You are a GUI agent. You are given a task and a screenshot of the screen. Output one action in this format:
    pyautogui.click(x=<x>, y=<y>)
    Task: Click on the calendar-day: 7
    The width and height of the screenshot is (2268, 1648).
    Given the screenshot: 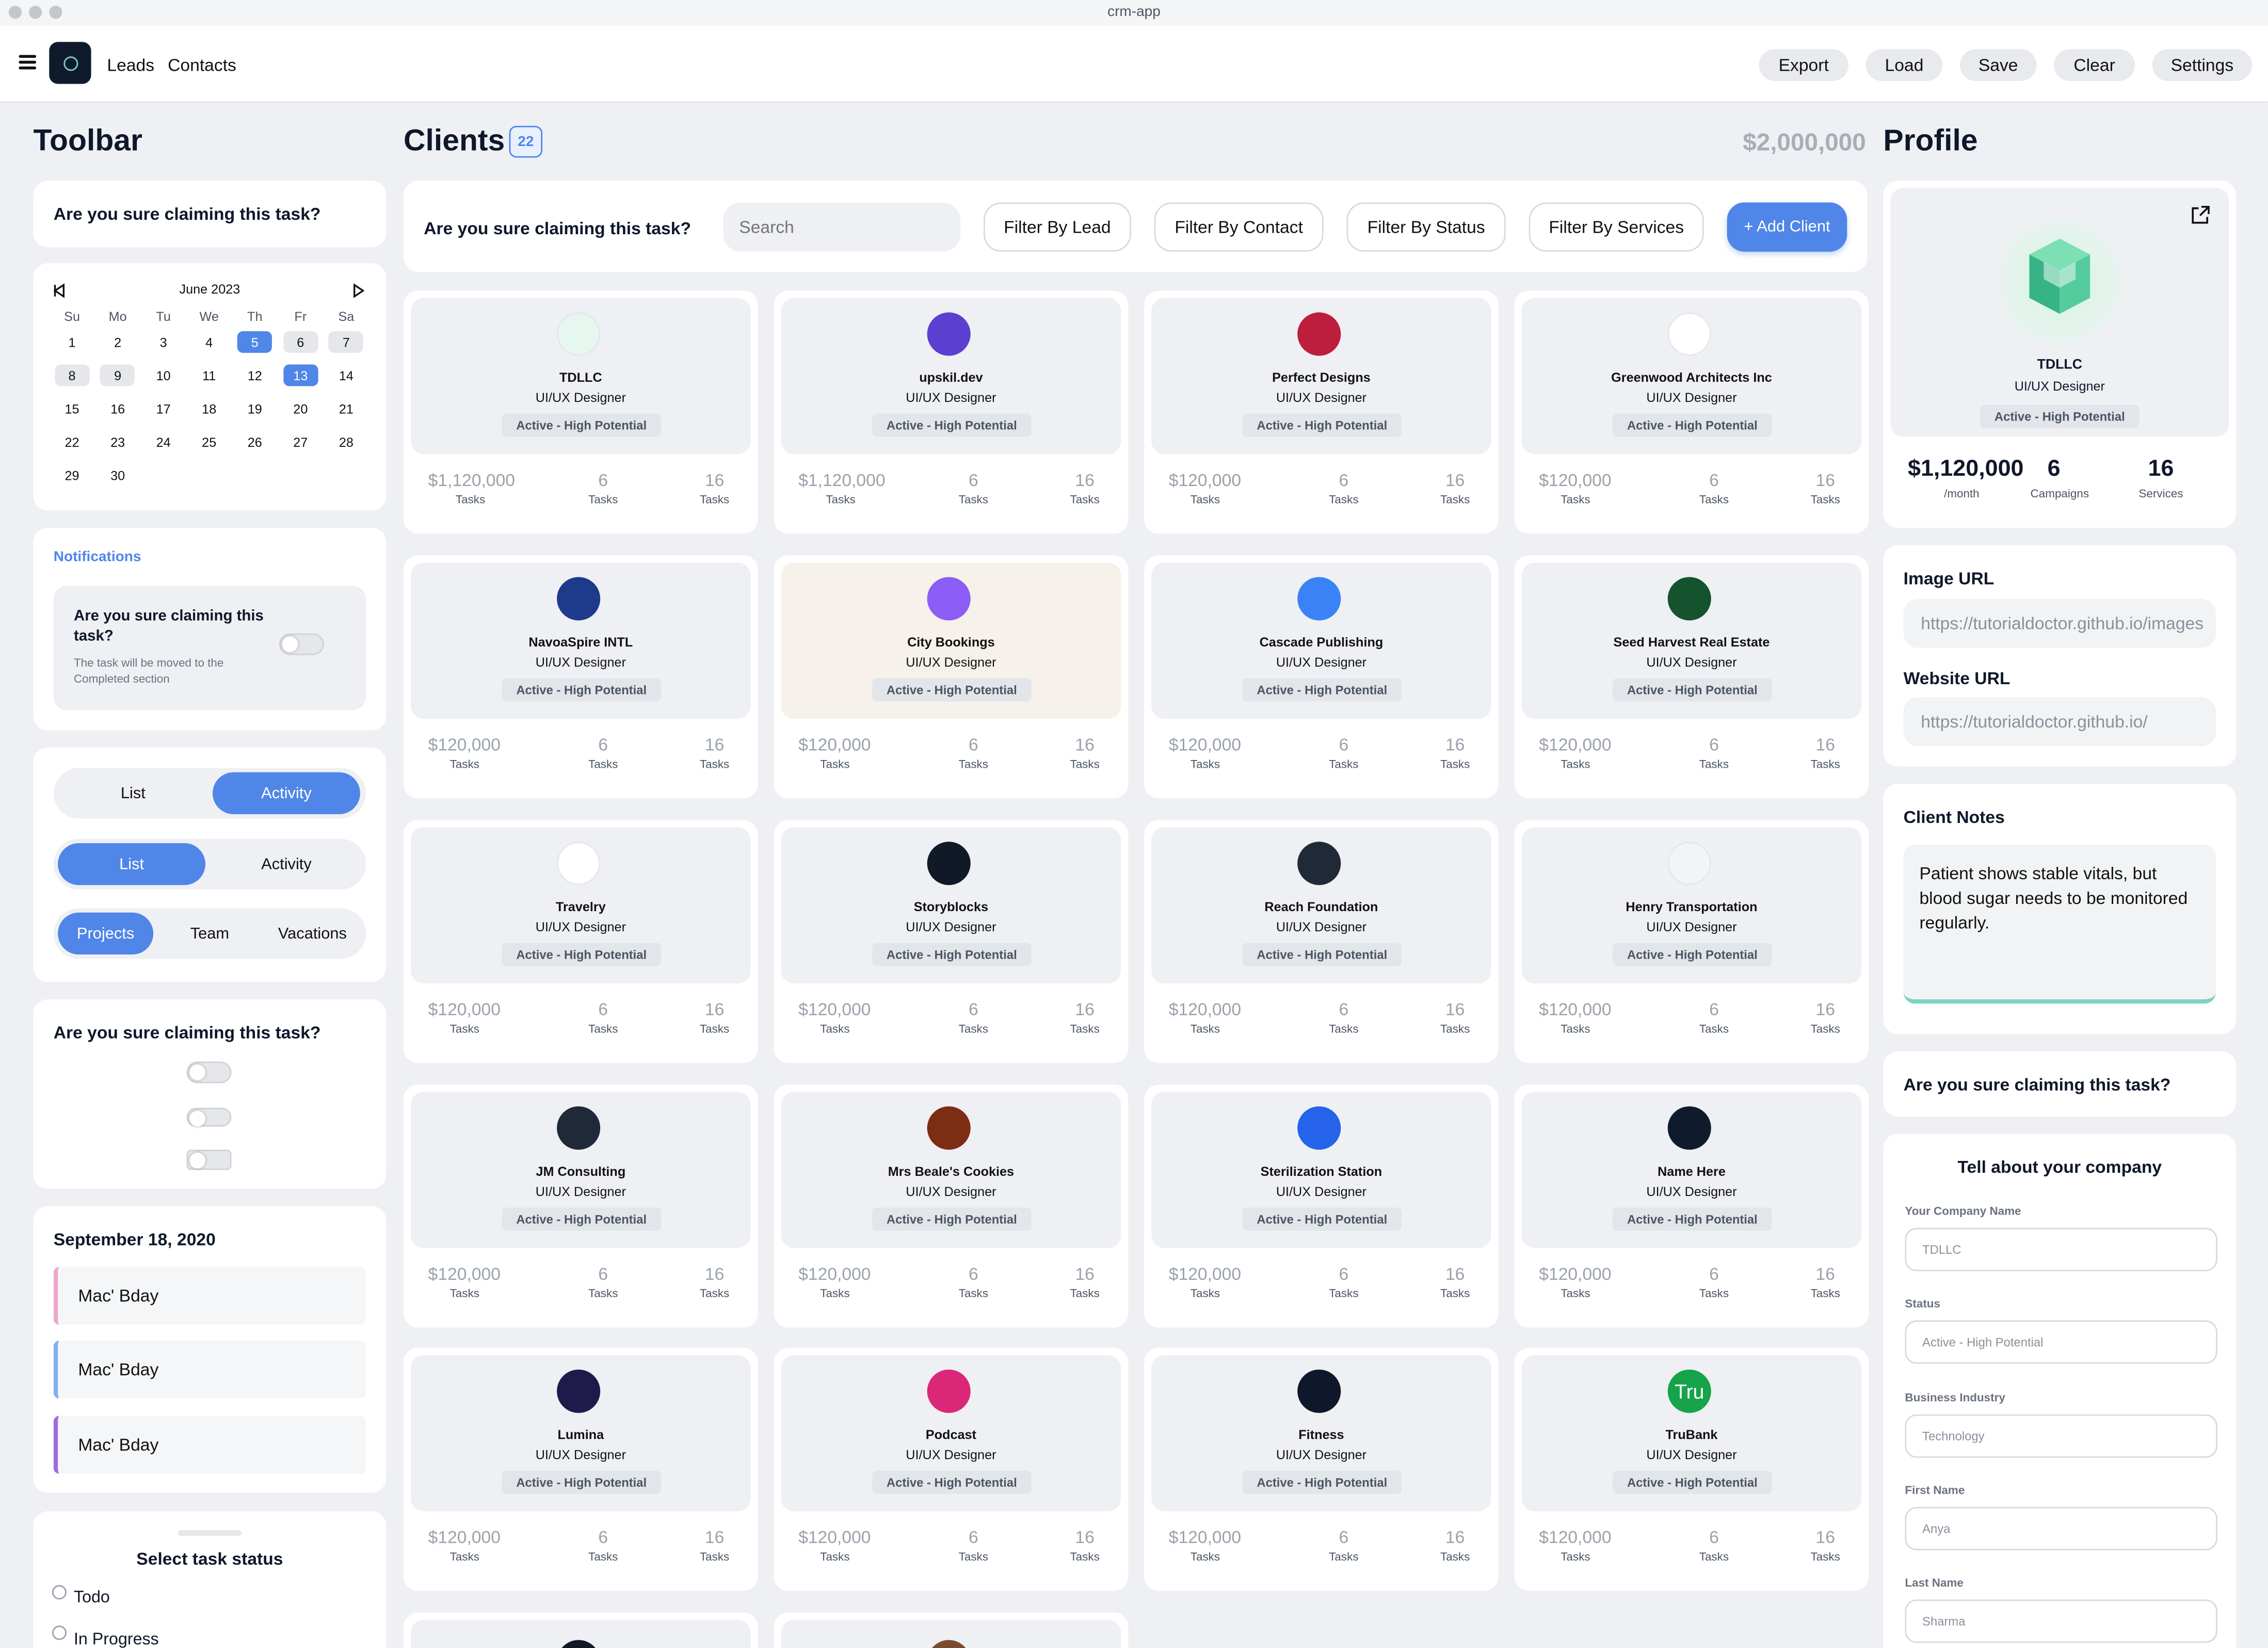 What is the action you would take?
    pyautogui.click(x=346, y=342)
    